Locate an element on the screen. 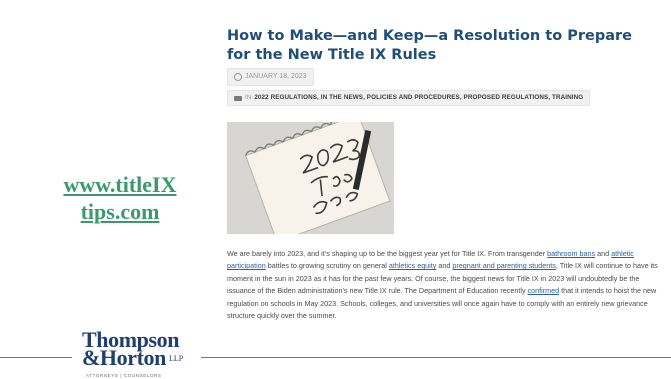  website-link: www.titleIX tips.com is located at coordinates (120, 198).